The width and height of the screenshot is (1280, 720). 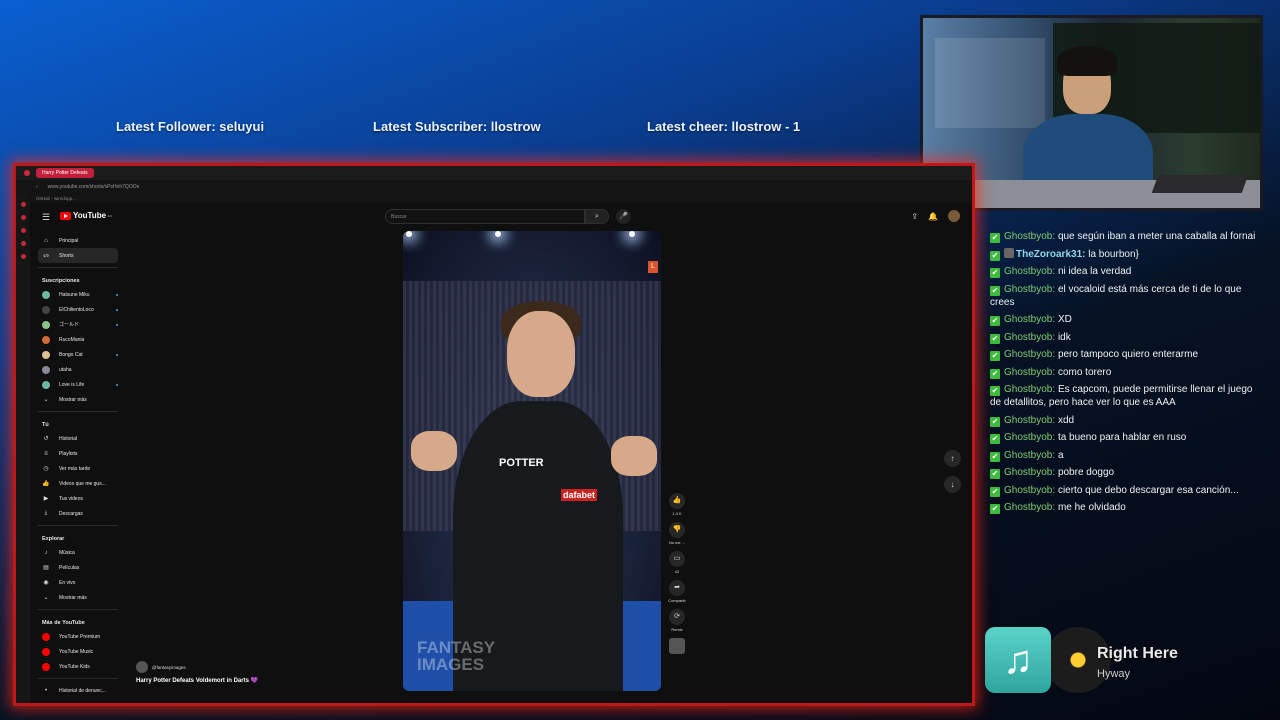 What do you see at coordinates (46, 240) in the screenshot?
I see `home-icon: ⌂` at bounding box center [46, 240].